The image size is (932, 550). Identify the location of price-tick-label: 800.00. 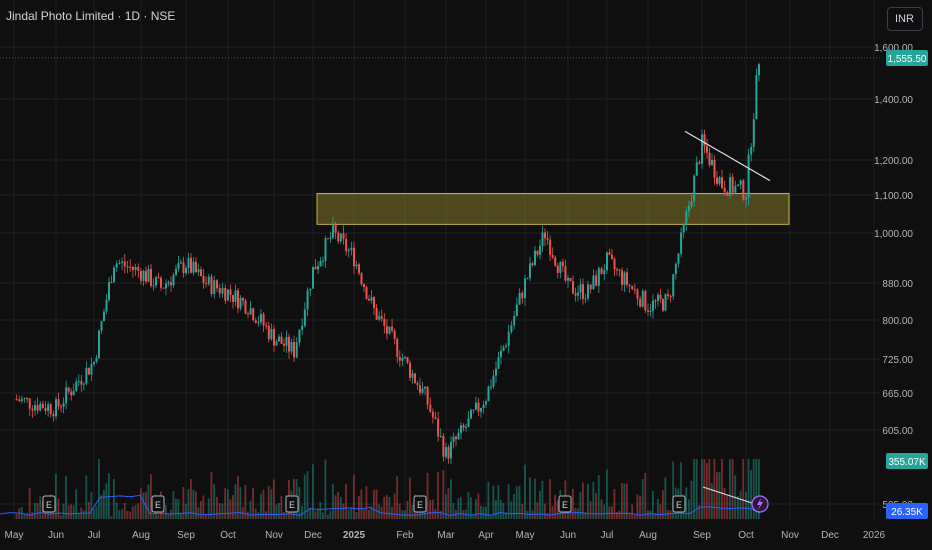
(897, 321).